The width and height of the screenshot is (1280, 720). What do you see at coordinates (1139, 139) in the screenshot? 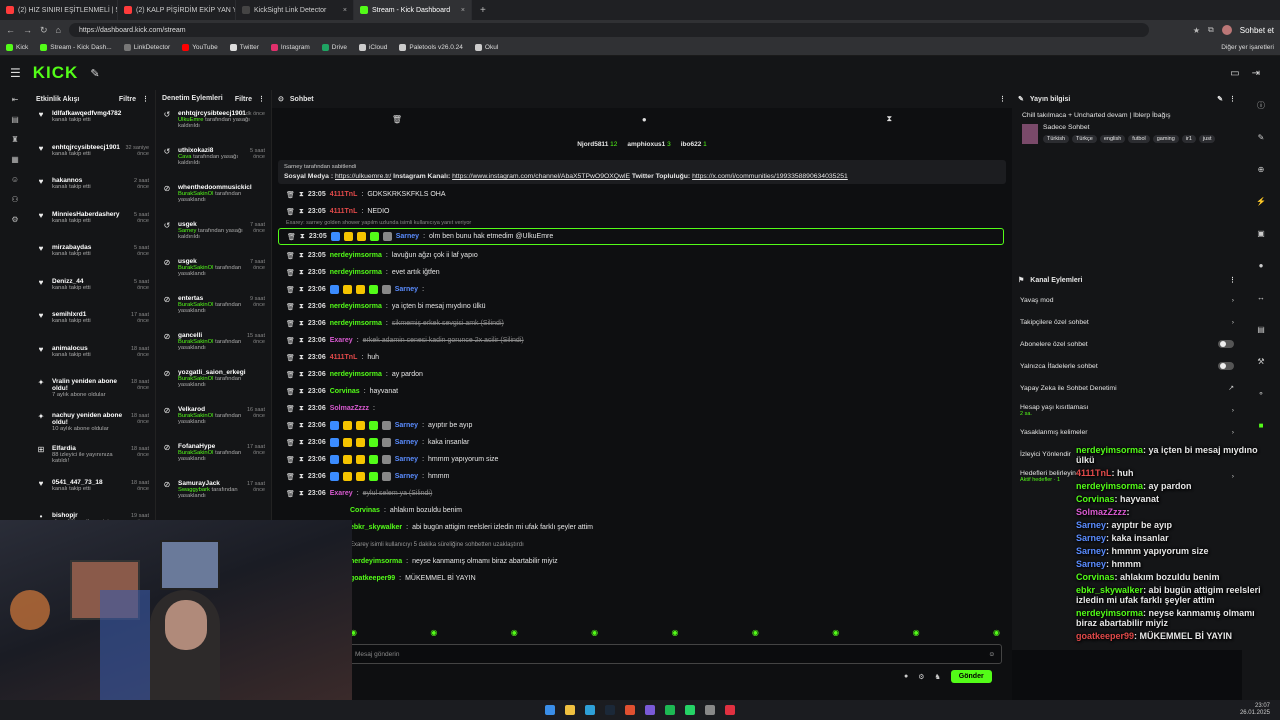
I see `stream-tag: futbol` at bounding box center [1139, 139].